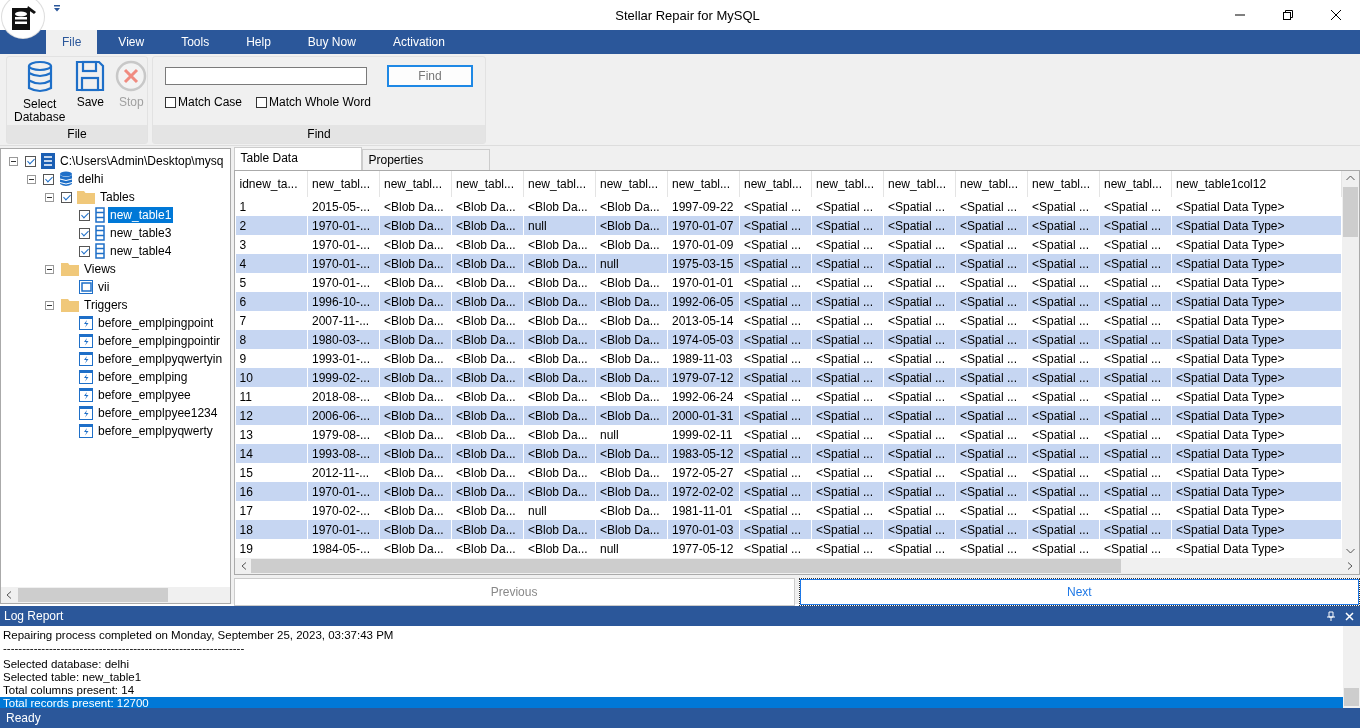  Describe the element at coordinates (144, 395) in the screenshot. I see `tree-item: before_emplpyee` at that location.